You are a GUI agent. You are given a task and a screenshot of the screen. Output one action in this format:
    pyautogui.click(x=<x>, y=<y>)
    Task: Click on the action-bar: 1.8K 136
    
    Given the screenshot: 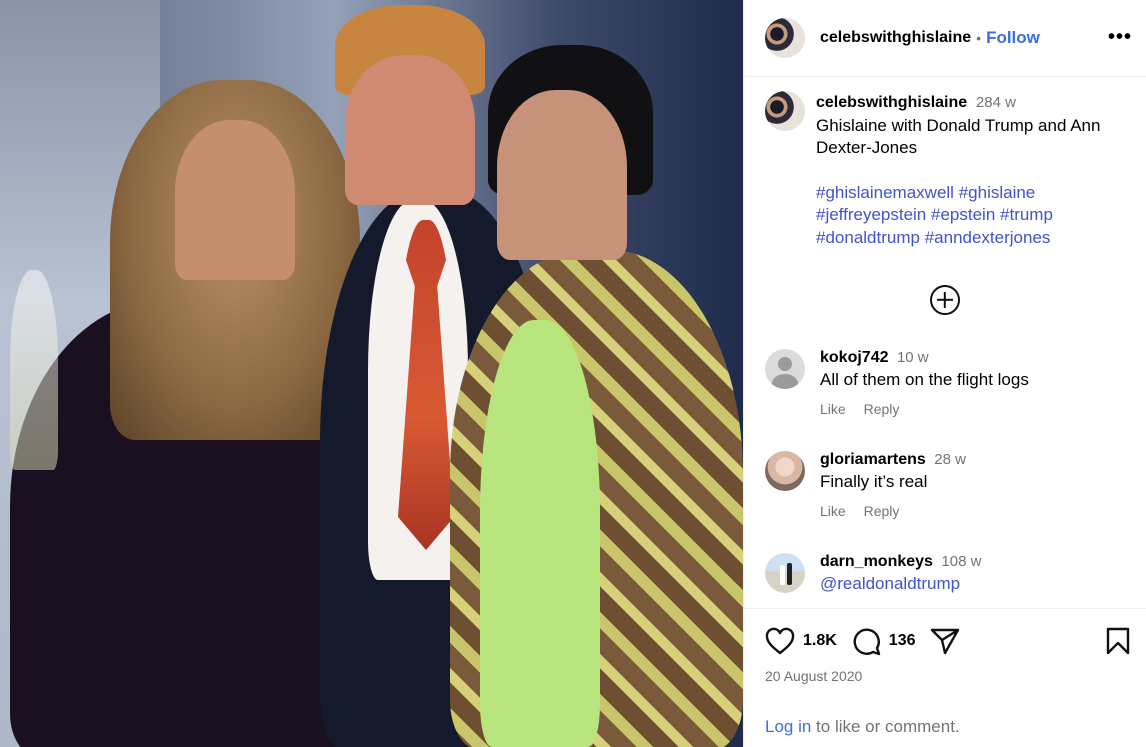 What is the action you would take?
    pyautogui.click(x=947, y=641)
    